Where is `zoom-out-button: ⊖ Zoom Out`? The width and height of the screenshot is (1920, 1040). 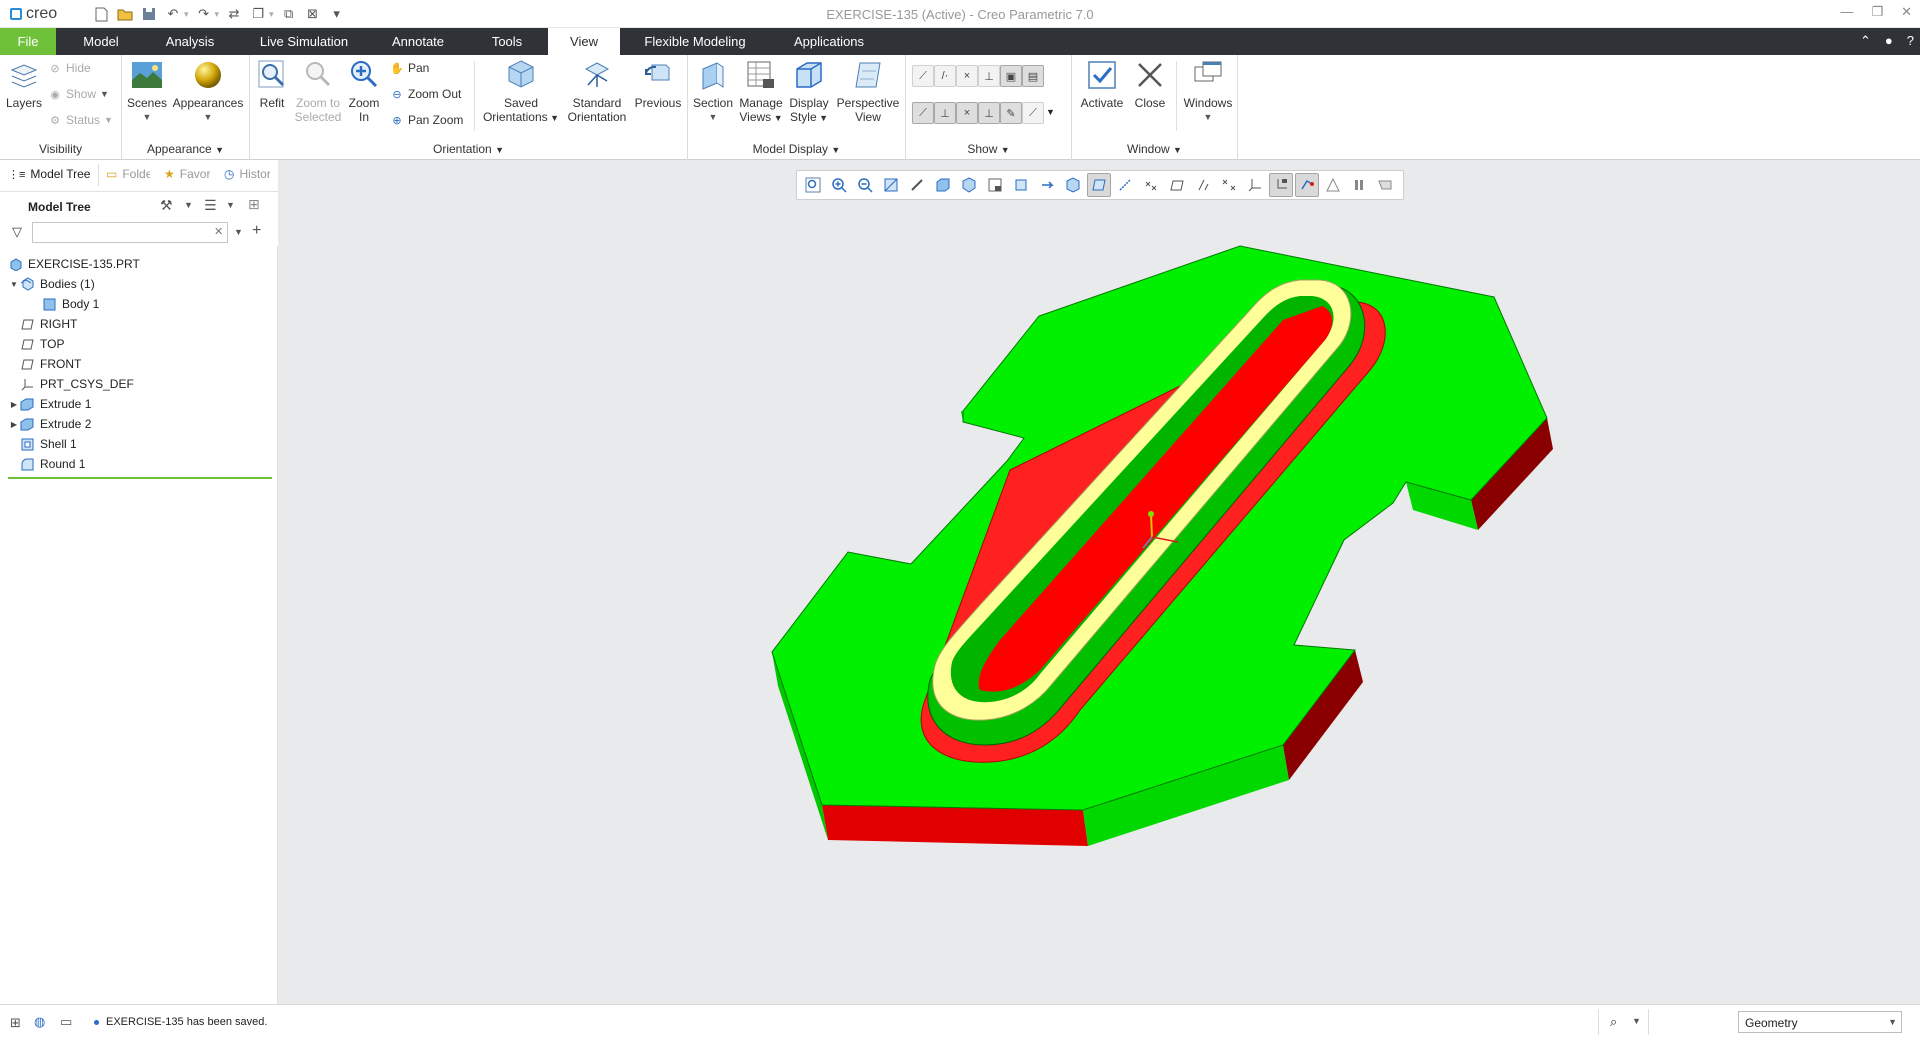
zoom-out-button: ⊖ Zoom Out is located at coordinates (425, 94).